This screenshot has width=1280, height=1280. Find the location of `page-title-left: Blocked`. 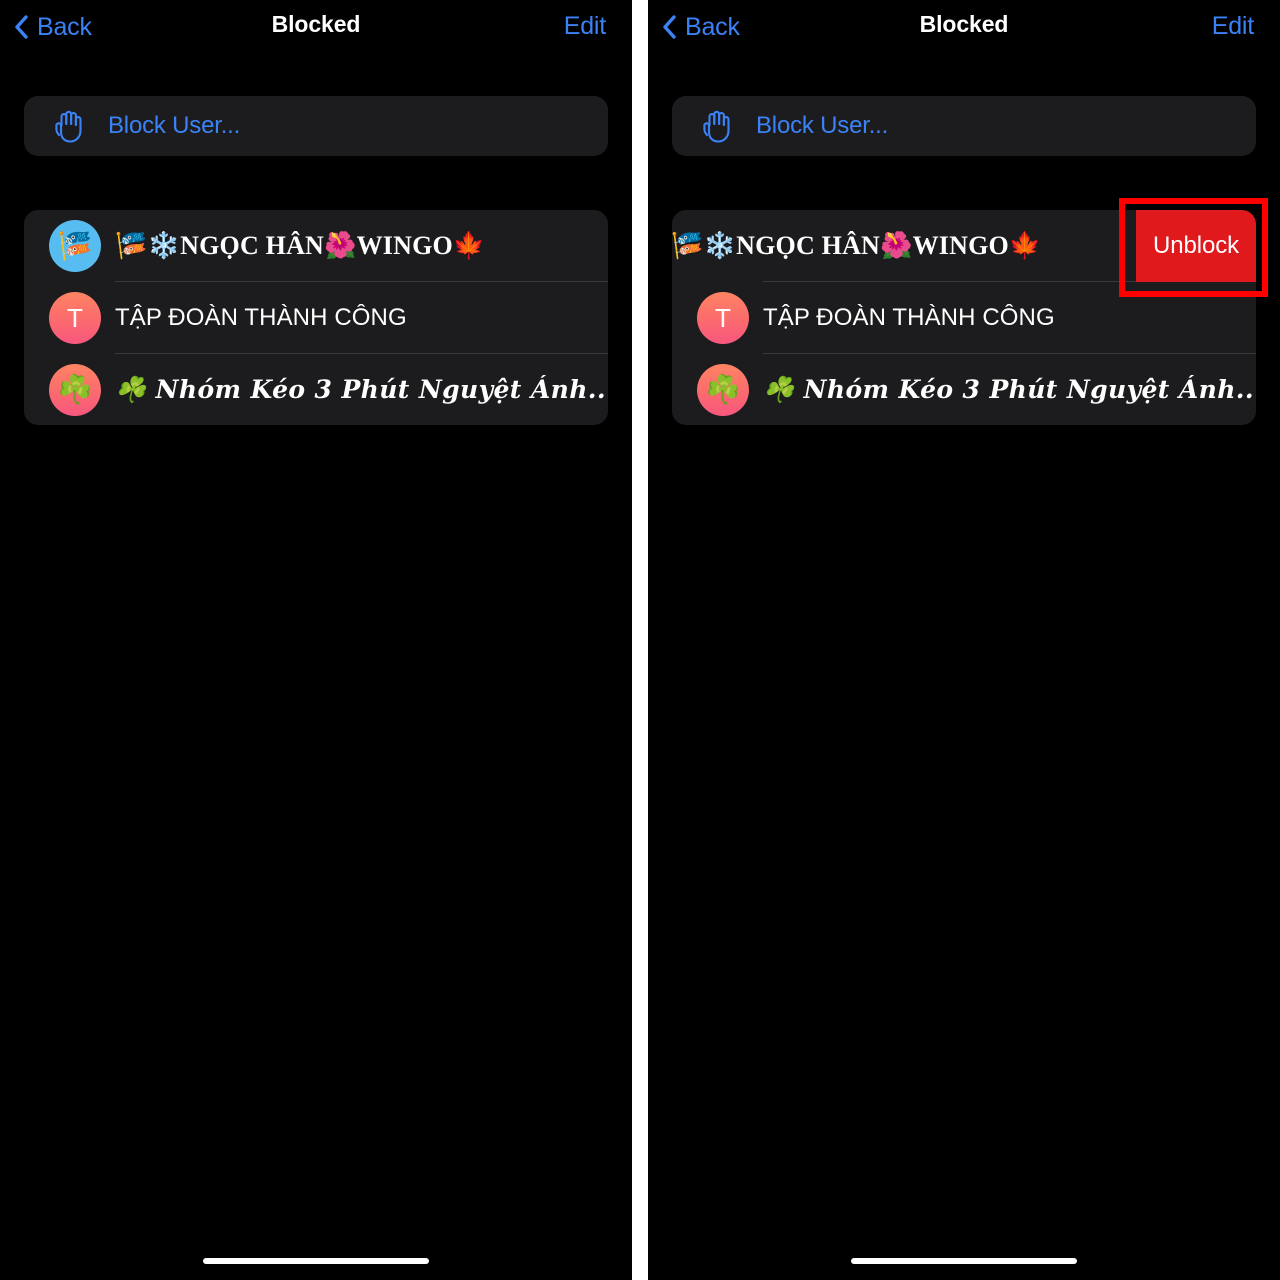

page-title-left: Blocked is located at coordinates (316, 24).